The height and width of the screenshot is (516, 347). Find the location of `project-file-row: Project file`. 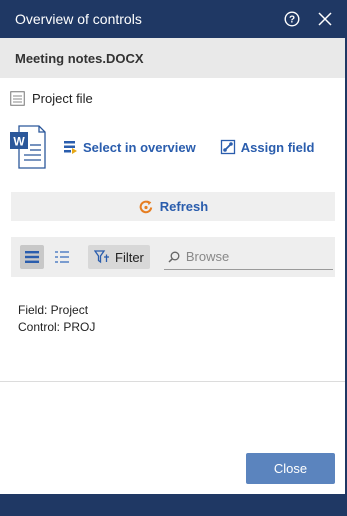

project-file-row: Project file is located at coordinates (51, 98).